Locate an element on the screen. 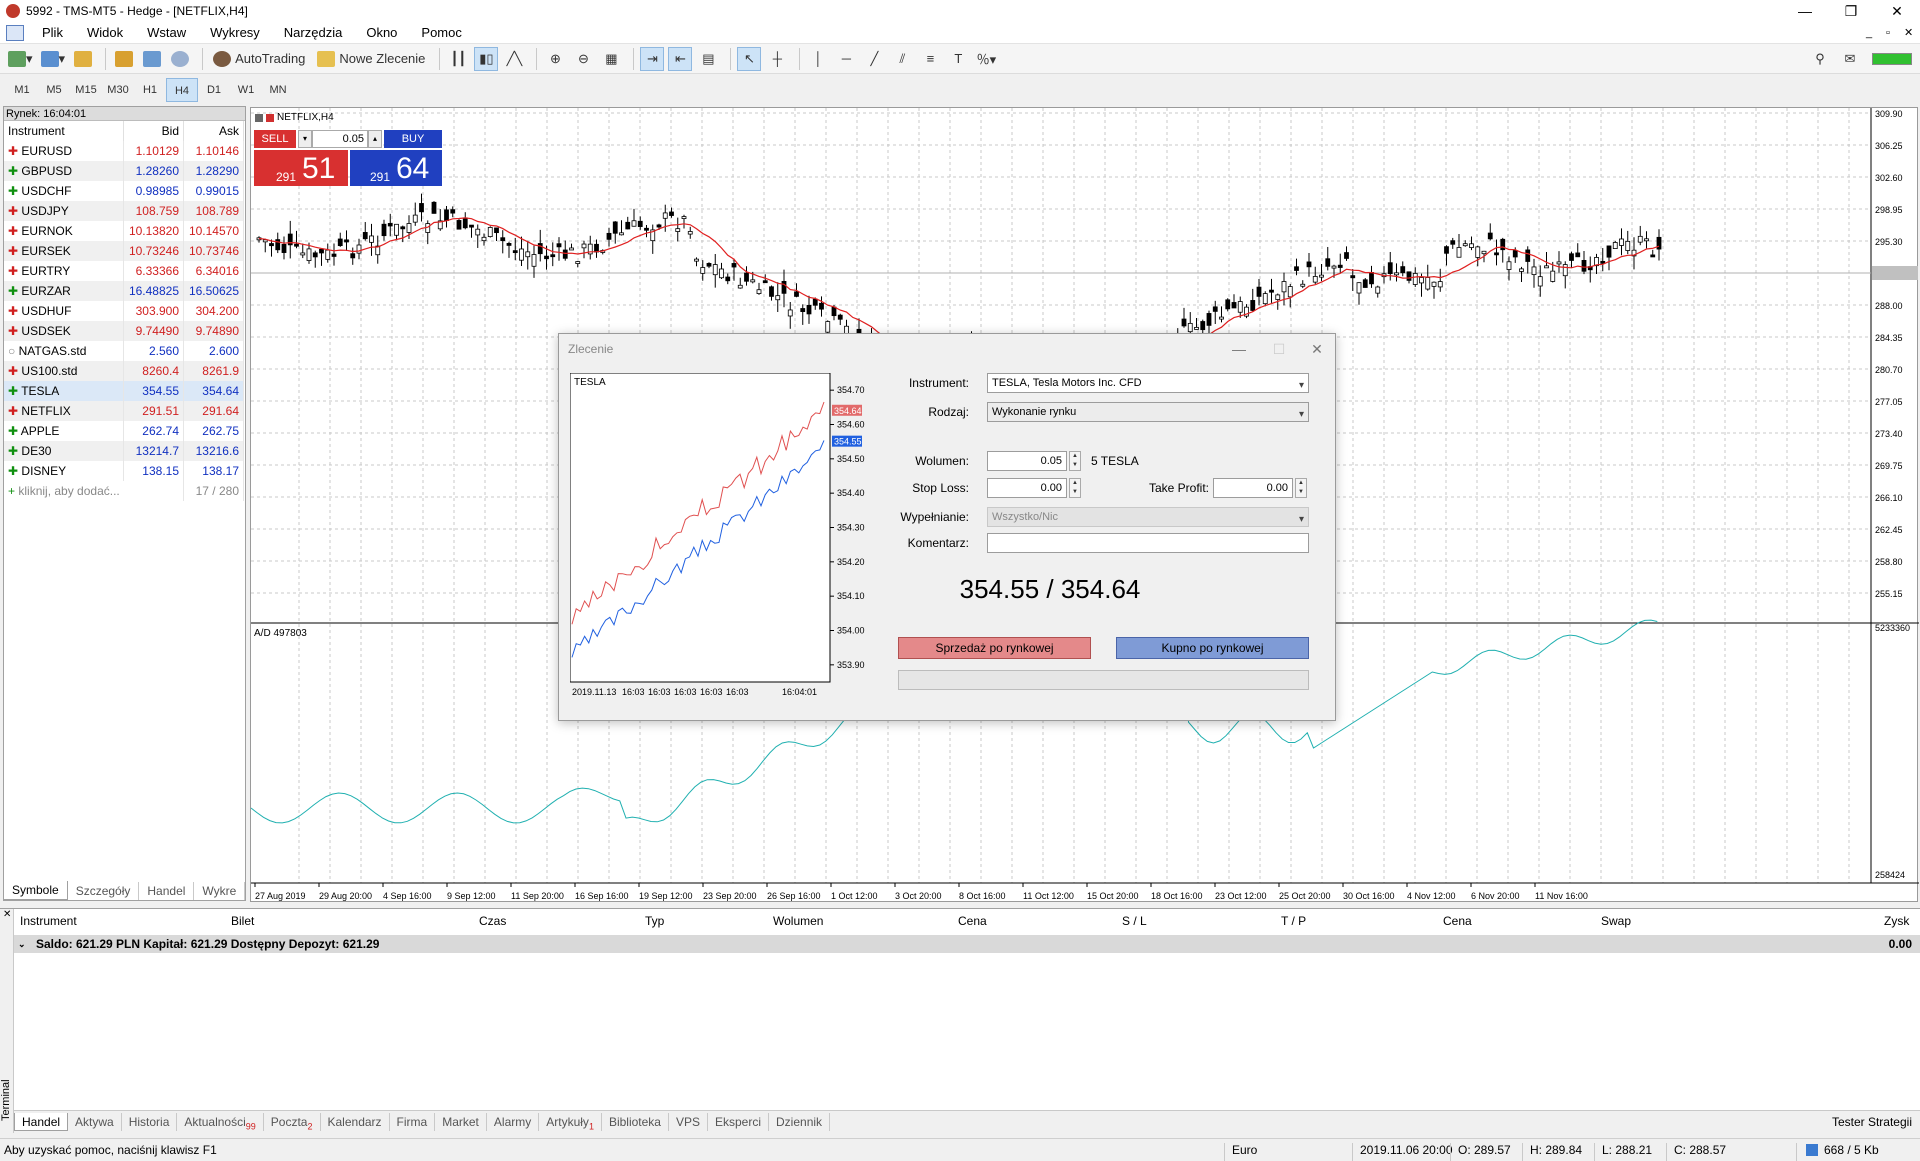  menu-insert: Wstaw is located at coordinates (166, 33).